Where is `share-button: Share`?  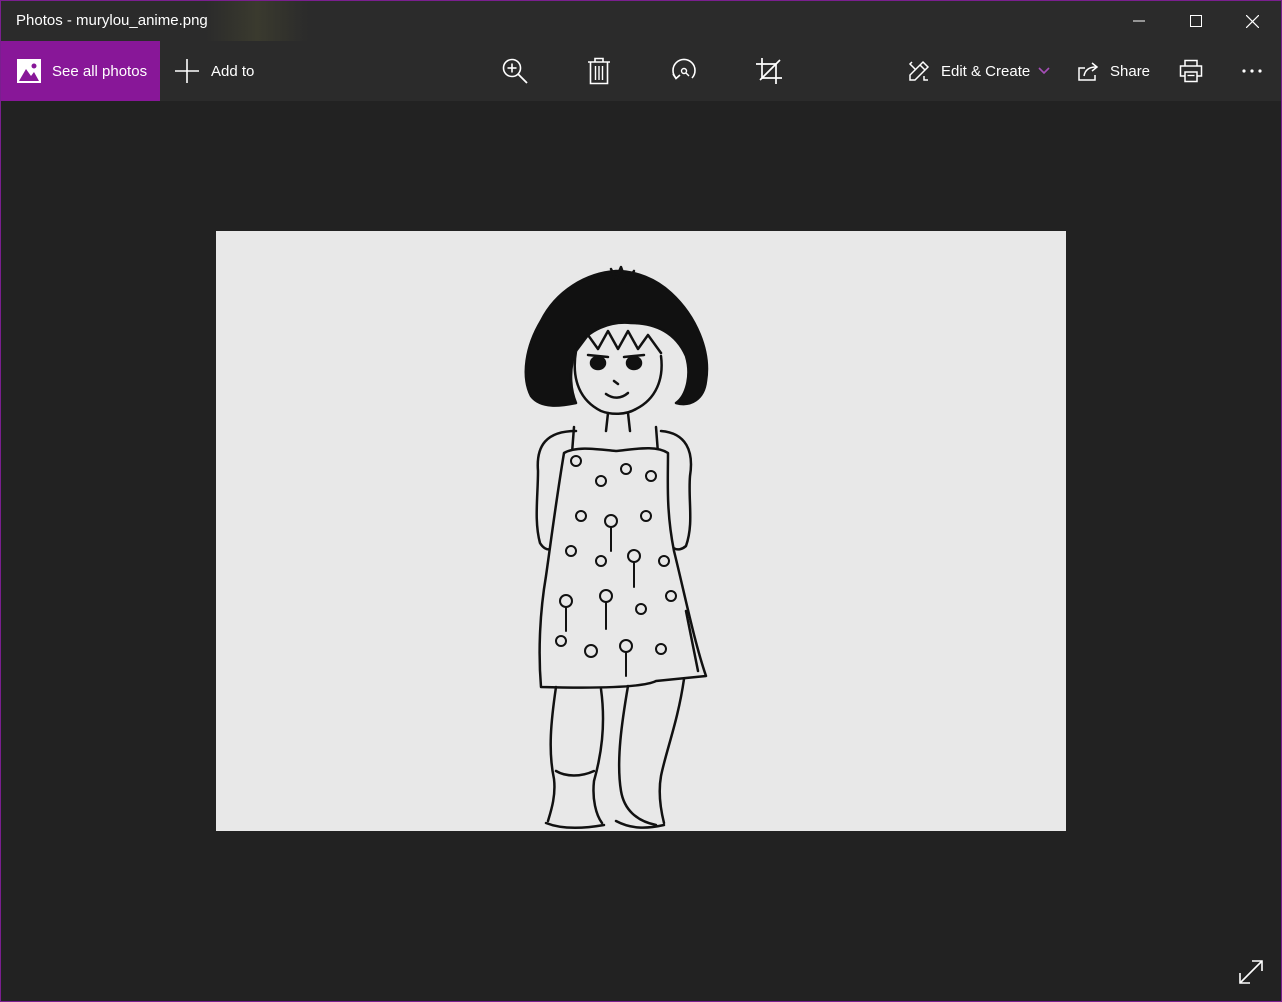 share-button: Share is located at coordinates (1114, 71).